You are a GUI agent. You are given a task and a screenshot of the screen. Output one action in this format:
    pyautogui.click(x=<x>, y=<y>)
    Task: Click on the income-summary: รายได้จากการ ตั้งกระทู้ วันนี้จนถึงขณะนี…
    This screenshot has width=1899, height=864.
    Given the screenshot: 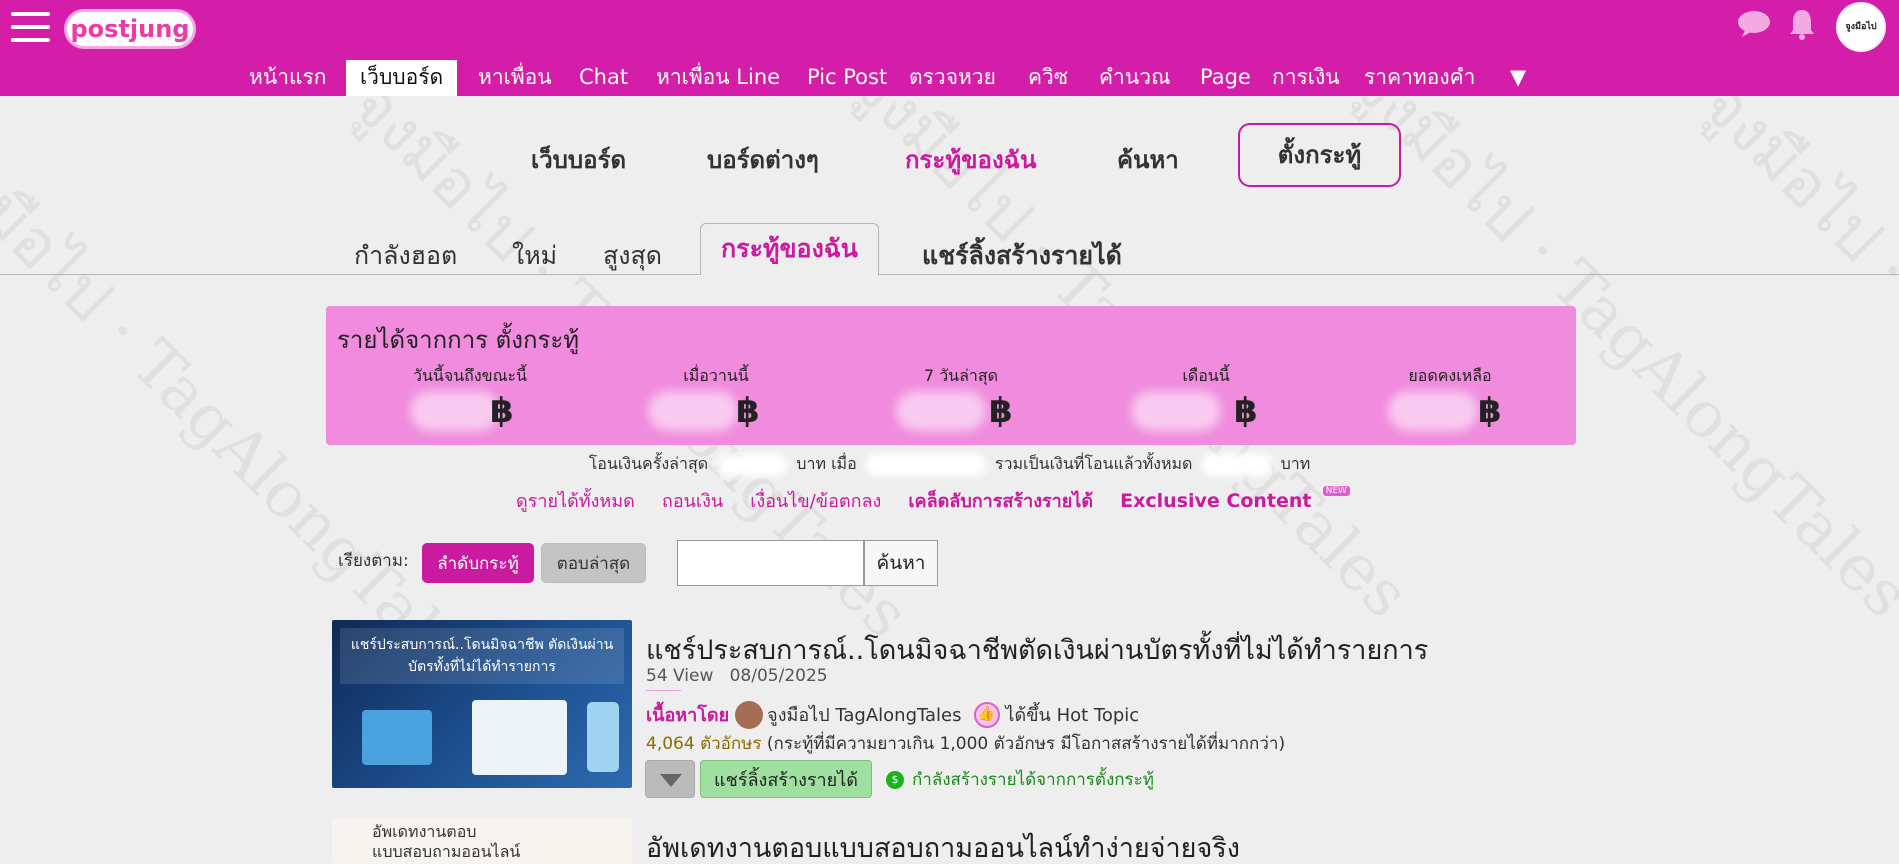 What is the action you would take?
    pyautogui.click(x=951, y=375)
    